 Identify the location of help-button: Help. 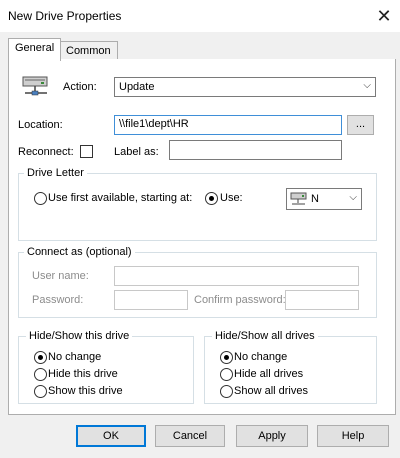
(353, 436).